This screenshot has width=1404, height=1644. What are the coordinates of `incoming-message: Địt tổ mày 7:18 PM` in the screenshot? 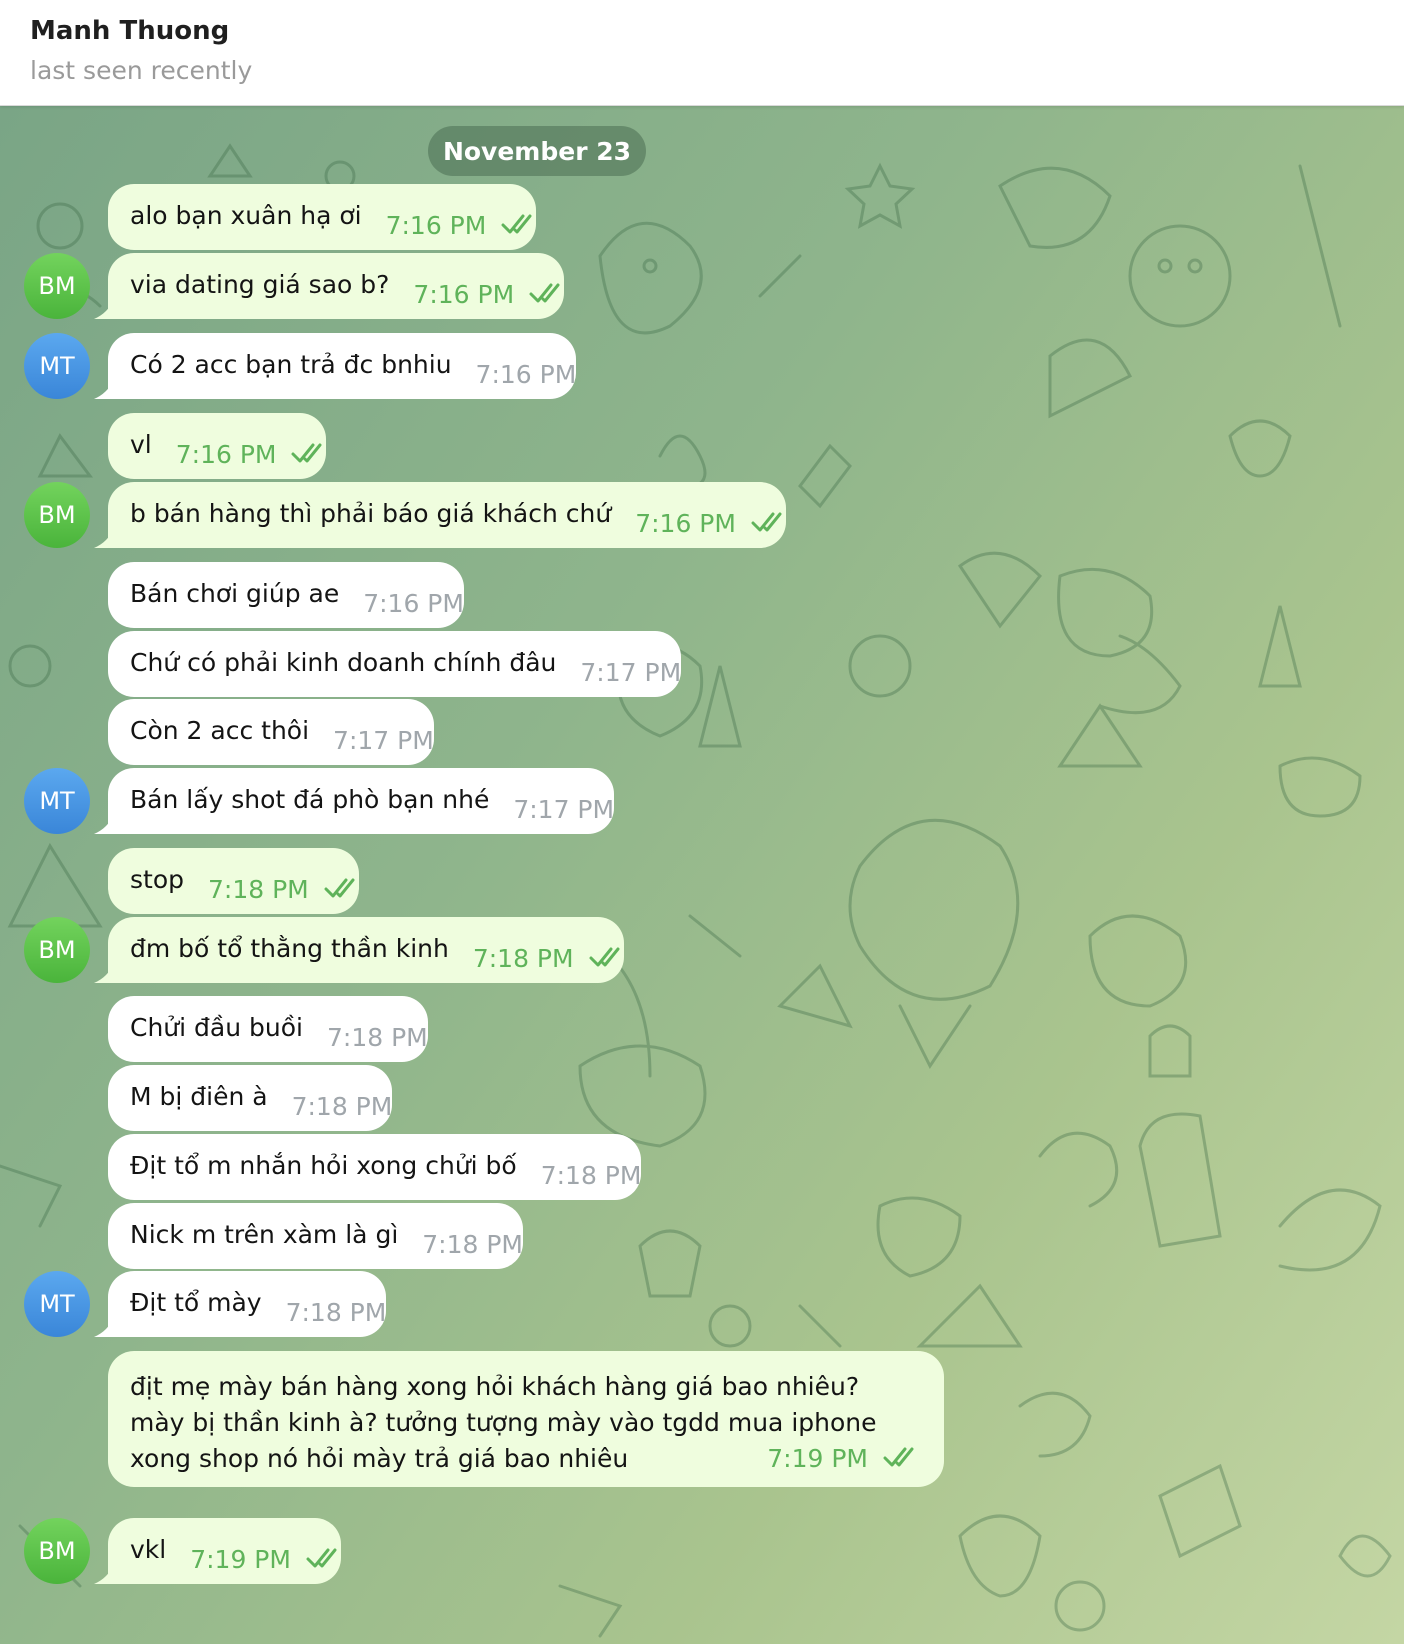 It's located at (240, 1304).